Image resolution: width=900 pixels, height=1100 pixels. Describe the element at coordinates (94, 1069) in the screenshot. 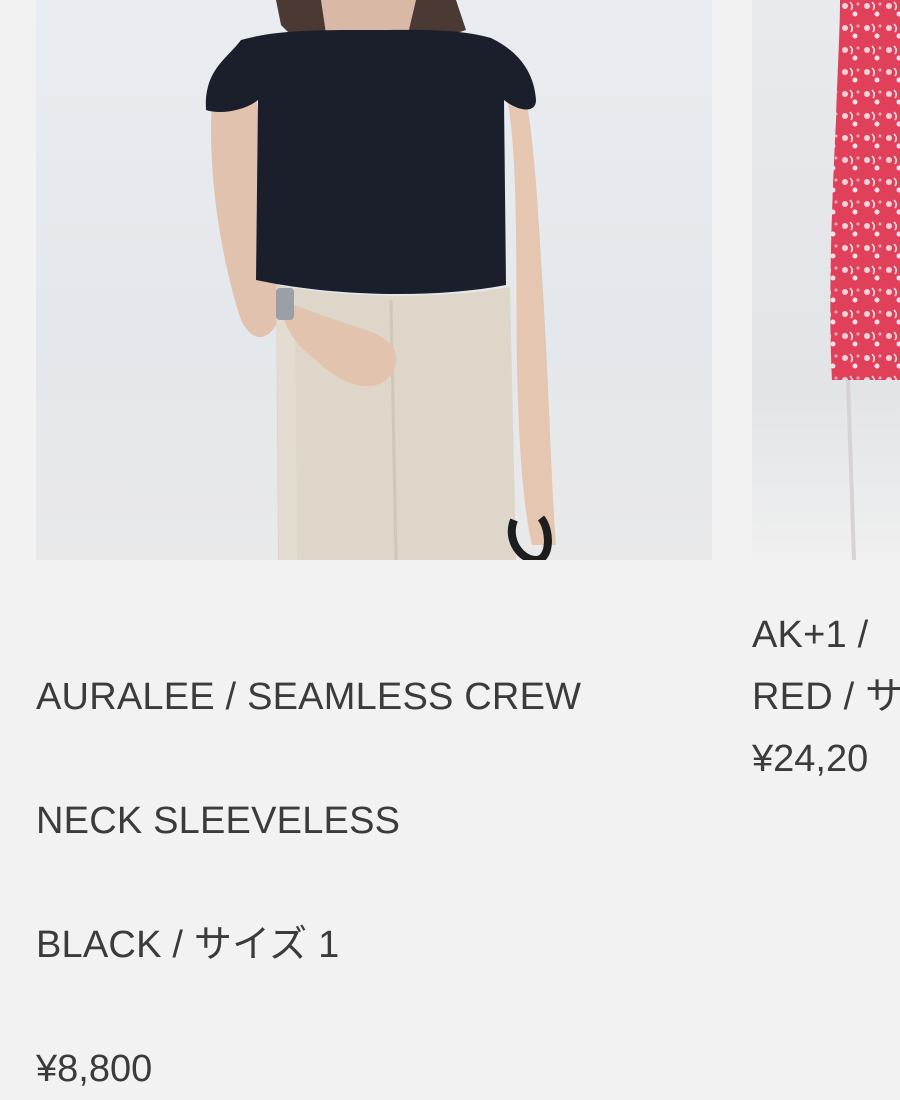

I see `product-price: ¥8,800` at that location.